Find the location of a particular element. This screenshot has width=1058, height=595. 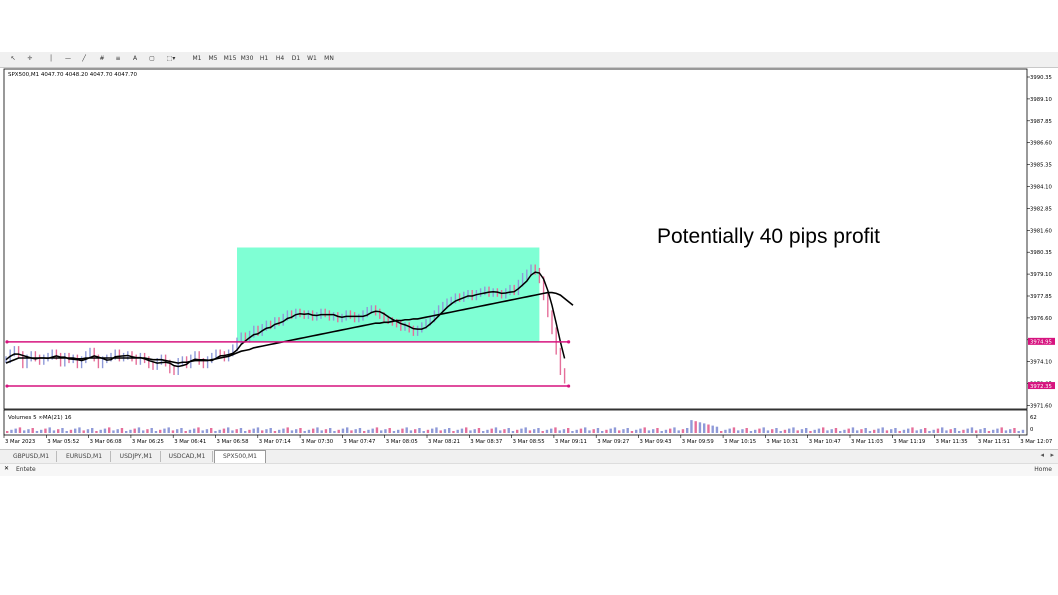

tab-scroll-right-icon: ▸ is located at coordinates (1052, 455).